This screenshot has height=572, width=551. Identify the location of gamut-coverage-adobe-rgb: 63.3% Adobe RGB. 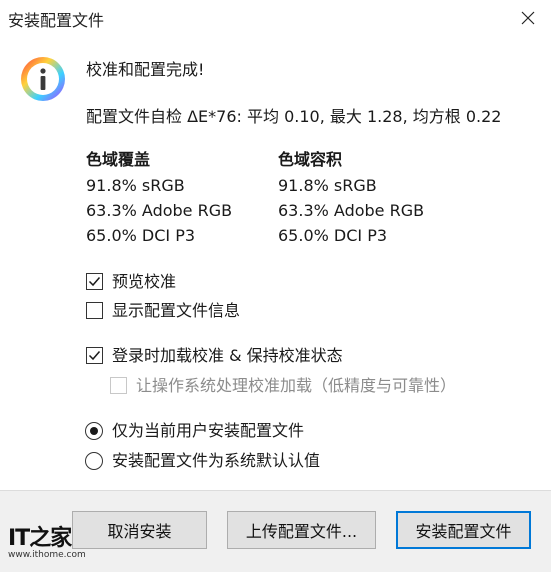
(159, 210).